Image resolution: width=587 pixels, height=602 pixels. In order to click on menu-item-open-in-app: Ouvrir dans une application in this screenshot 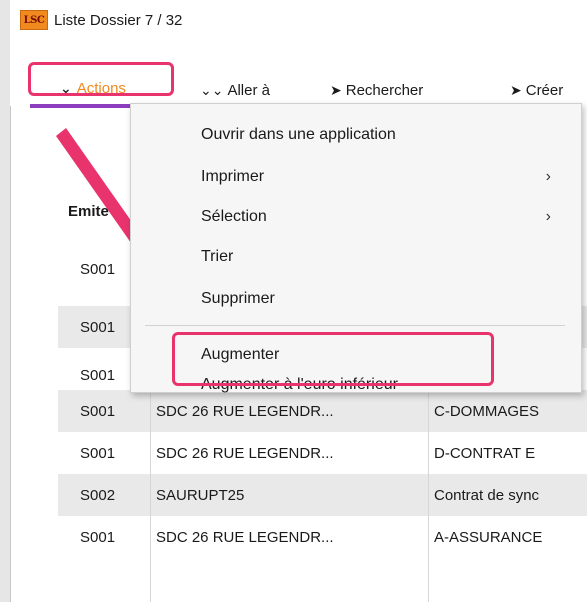, I will do `click(298, 135)`.